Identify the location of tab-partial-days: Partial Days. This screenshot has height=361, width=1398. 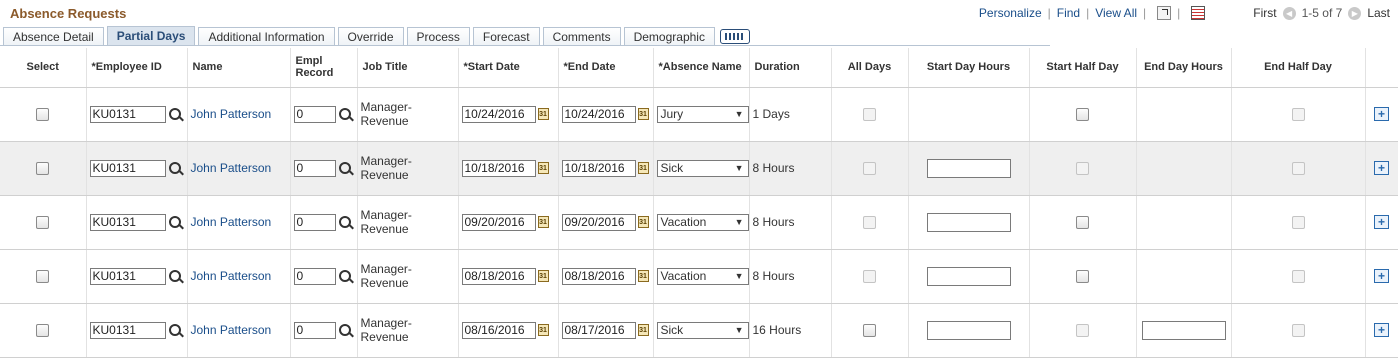
(151, 36).